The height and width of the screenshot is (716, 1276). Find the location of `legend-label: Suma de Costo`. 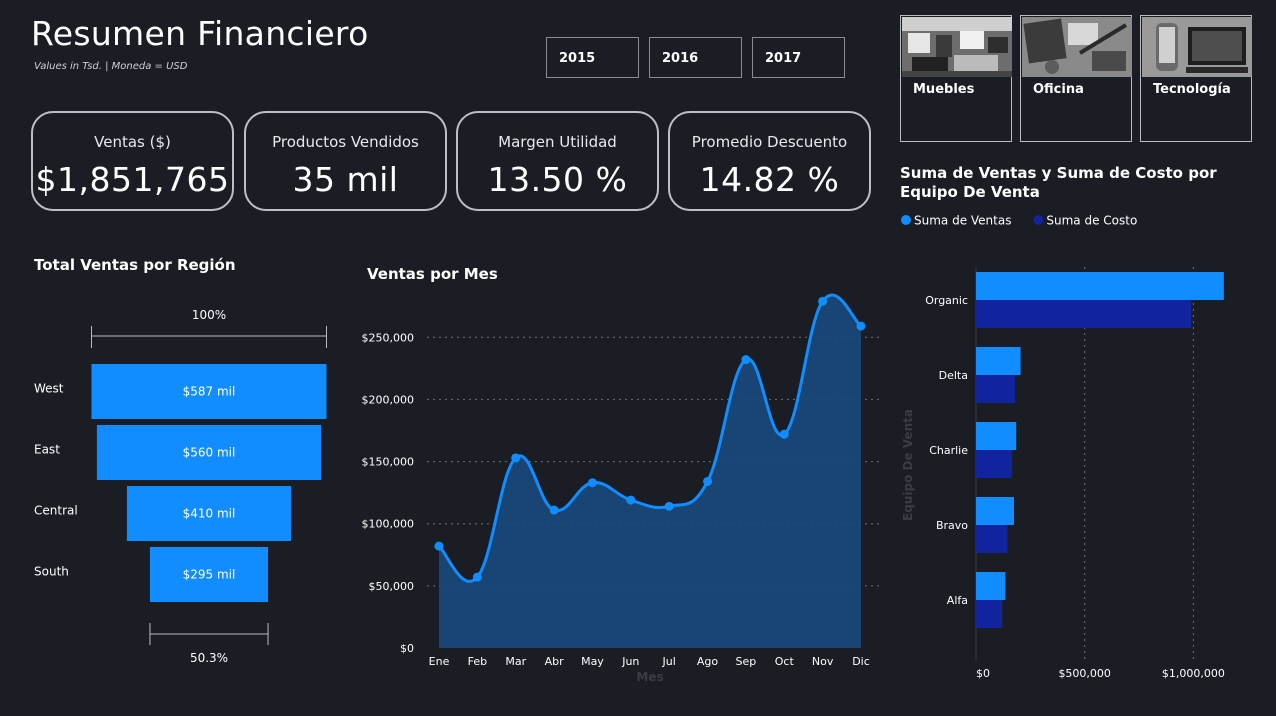

legend-label: Suma de Costo is located at coordinates (1091, 221).